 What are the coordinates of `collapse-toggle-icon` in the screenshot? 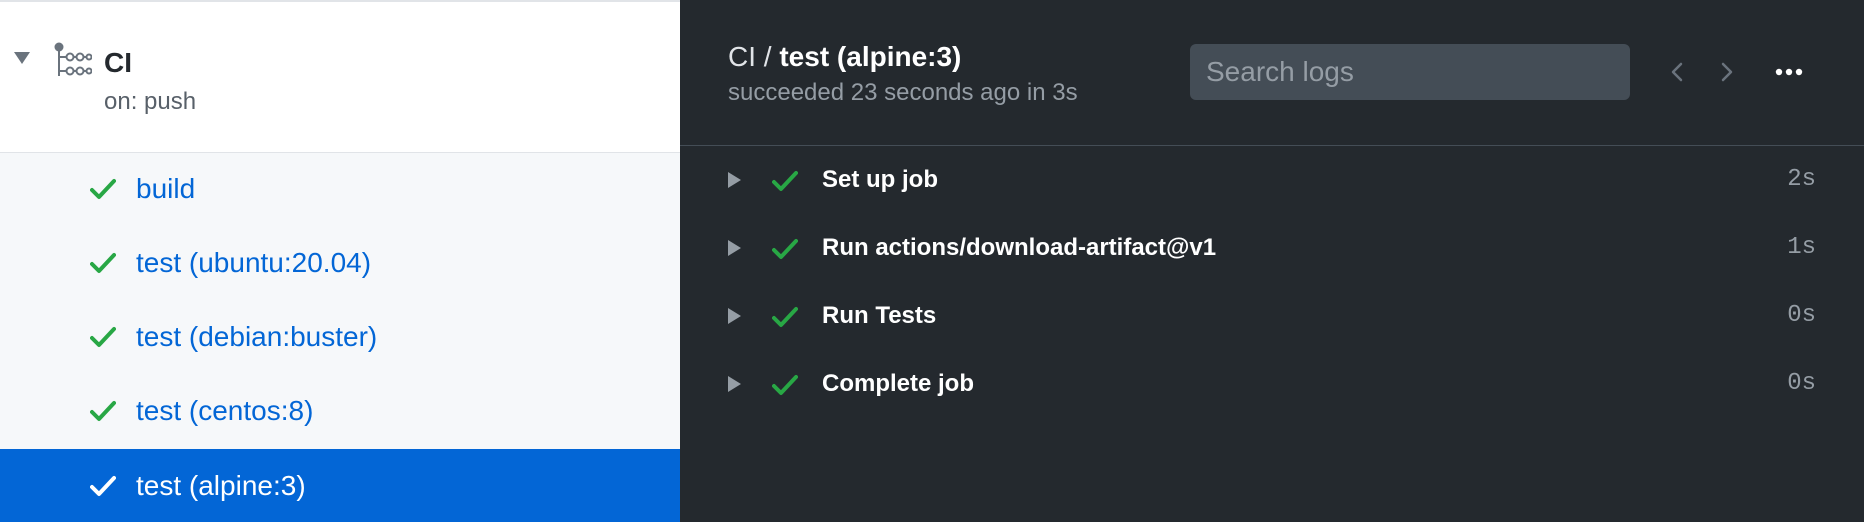 It's located at (22, 58).